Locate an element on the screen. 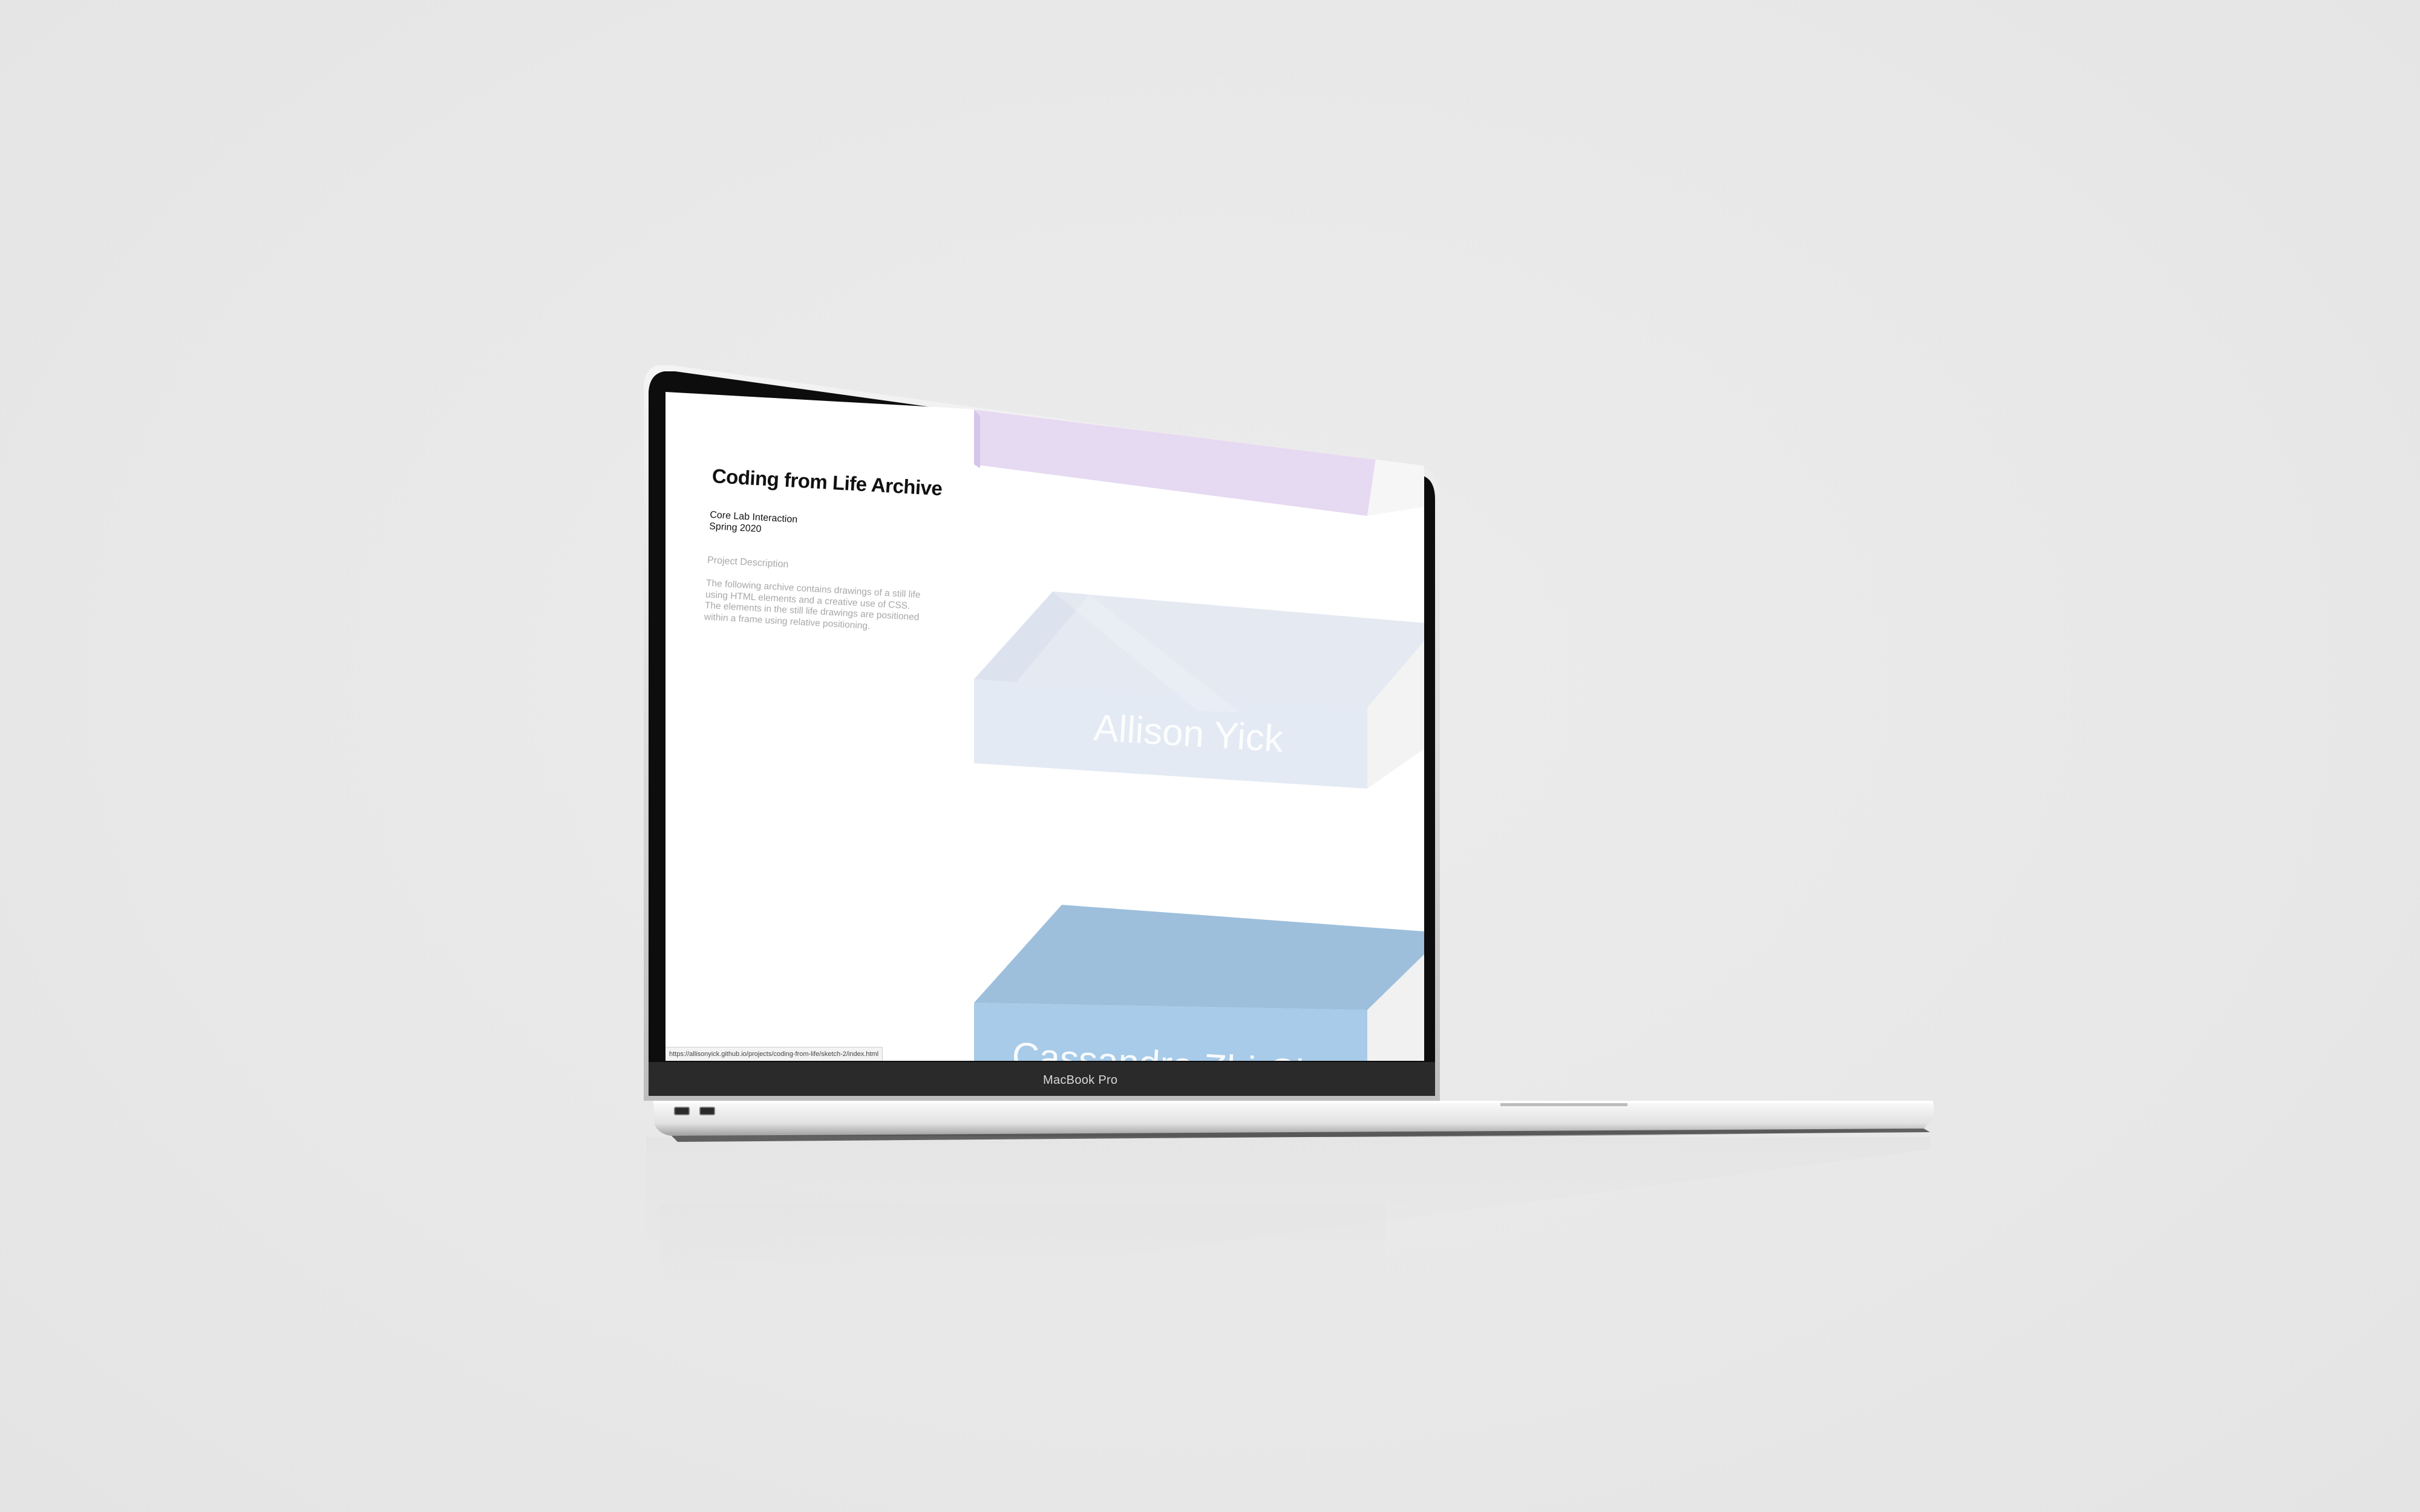  archive-item-allison-yick: Allison Yick is located at coordinates (1045, 694).